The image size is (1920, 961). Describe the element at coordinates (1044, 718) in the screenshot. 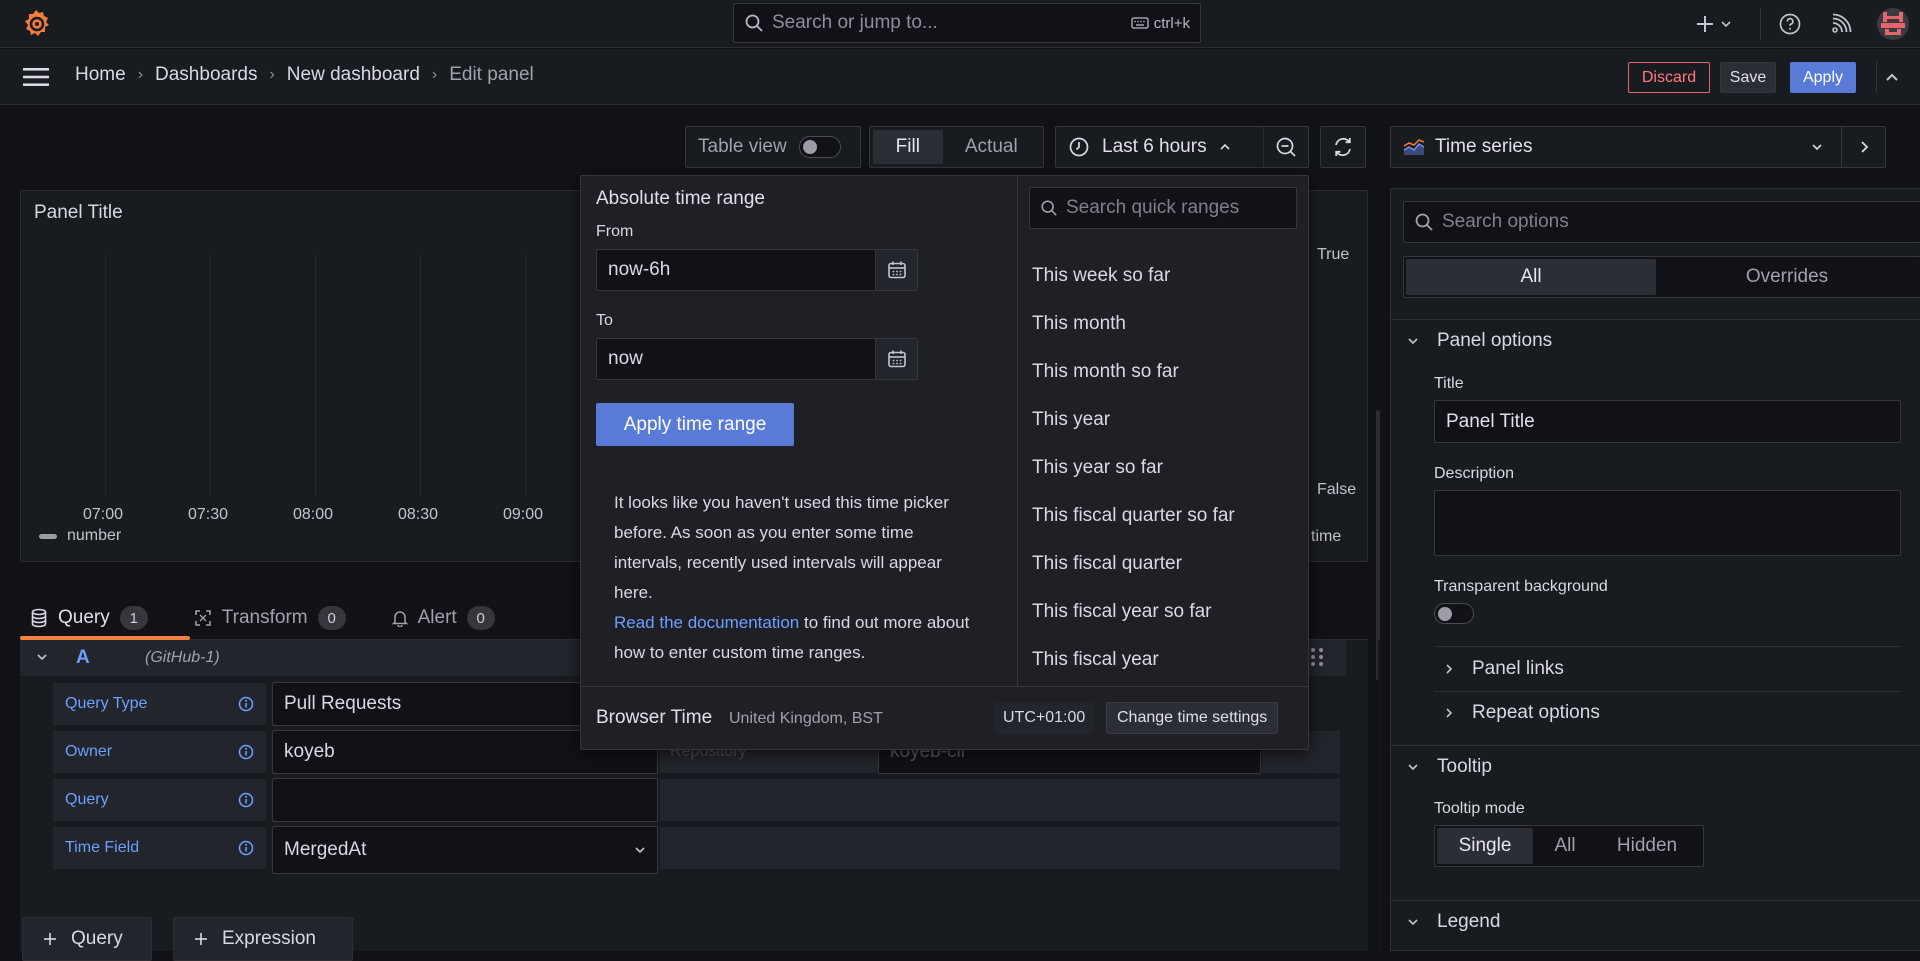

I see `utc-offset: UTC+01:00` at that location.